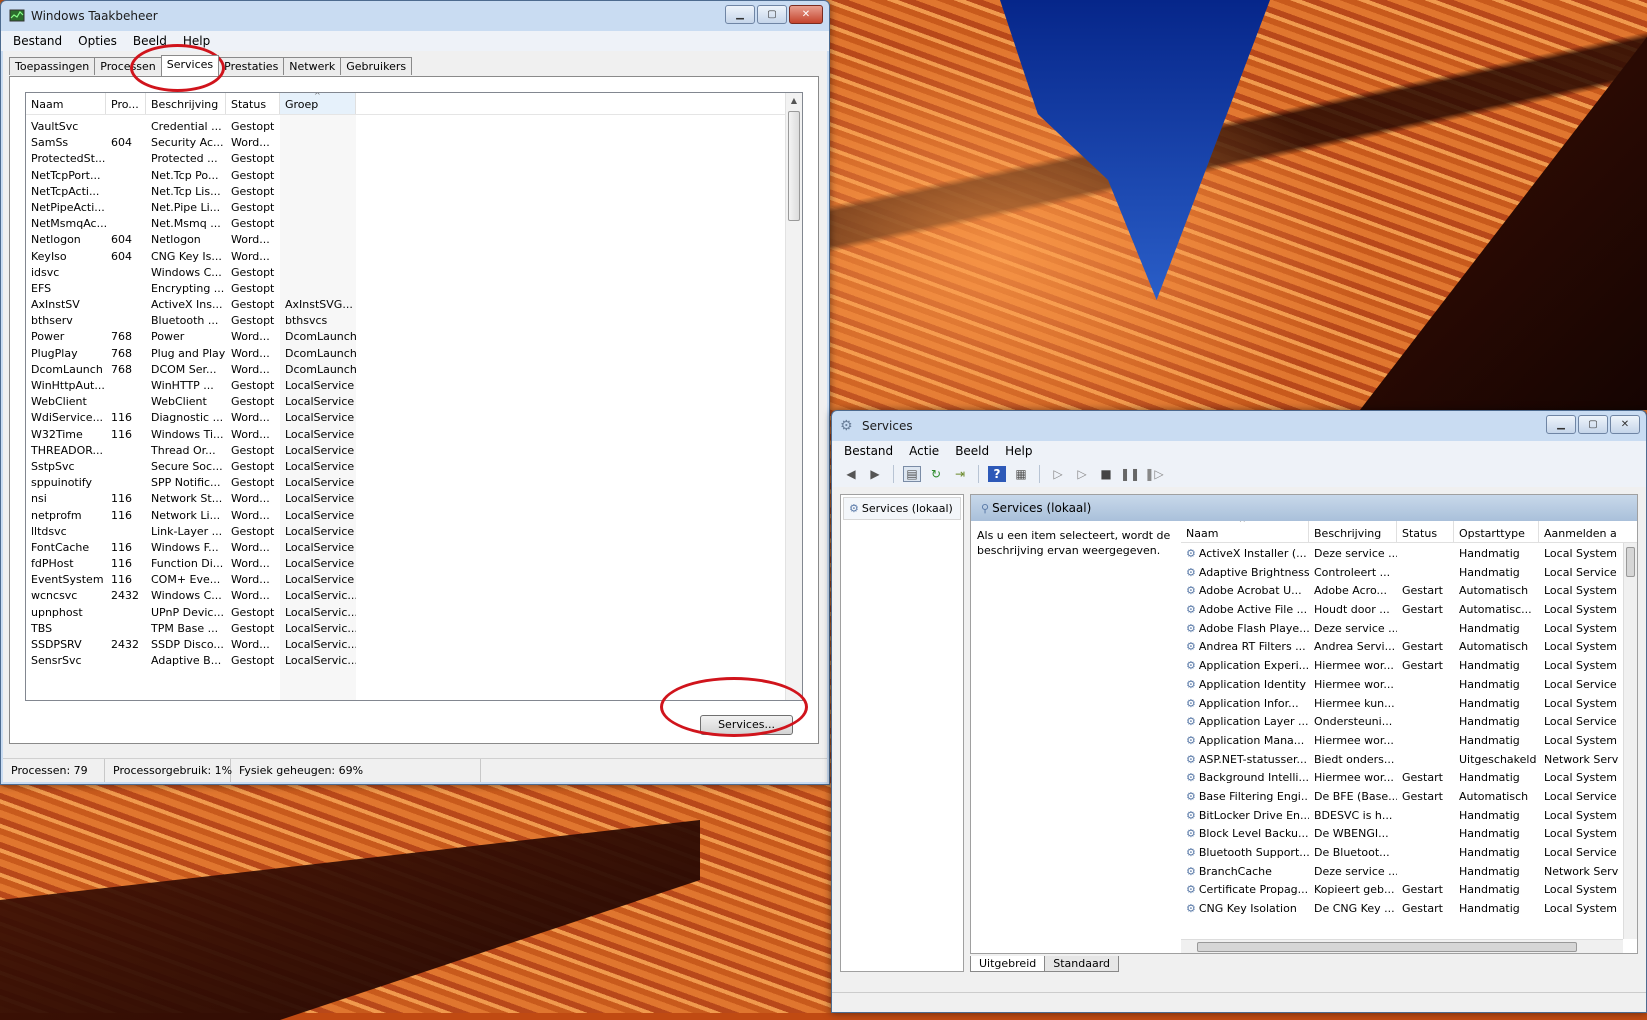 This screenshot has height=1020, width=1647. Describe the element at coordinates (318, 103) in the screenshot. I see `column-header-groep: ^ Groep` at that location.